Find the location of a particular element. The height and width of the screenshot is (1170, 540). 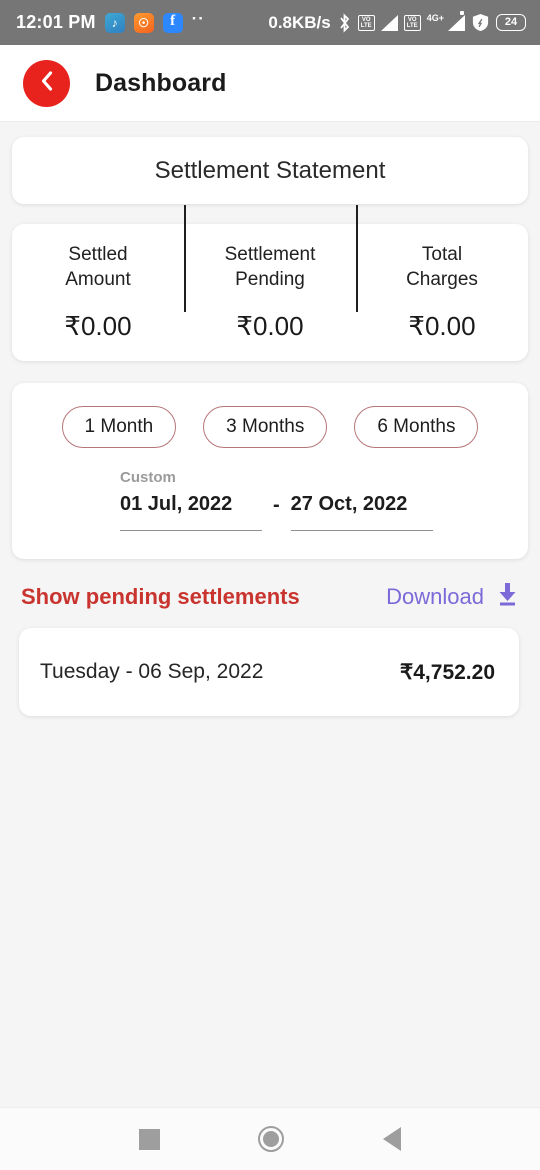

notification-overflow-dots: ·· is located at coordinates (198, 18).